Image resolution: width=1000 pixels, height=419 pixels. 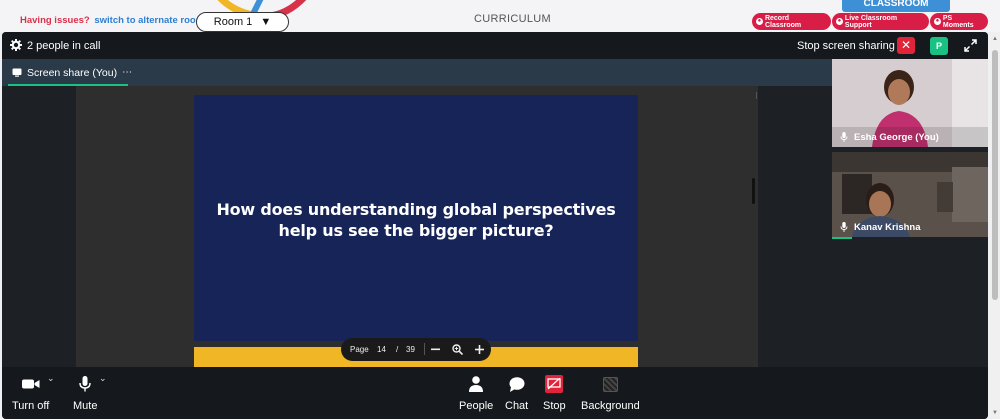 I want to click on background-icon, so click(x=610, y=384).